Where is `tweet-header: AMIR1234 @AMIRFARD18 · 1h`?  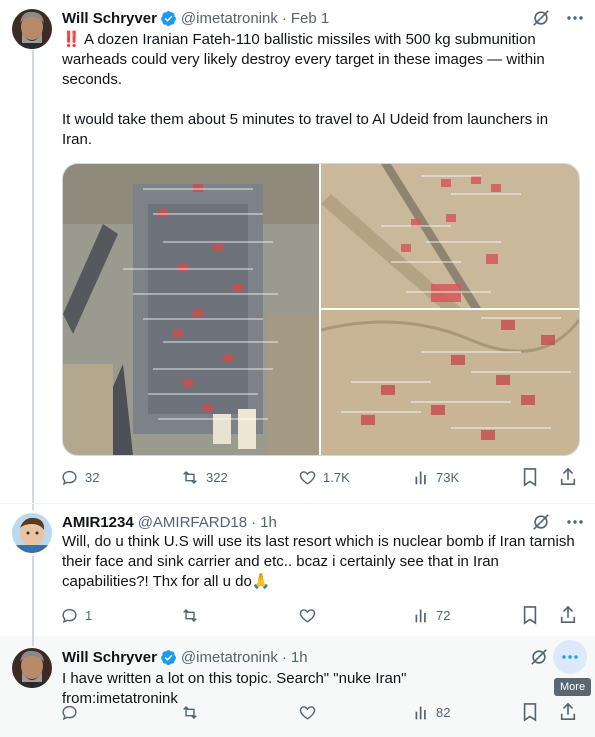 tweet-header: AMIR1234 @AMIRFARD18 · 1h is located at coordinates (169, 522).